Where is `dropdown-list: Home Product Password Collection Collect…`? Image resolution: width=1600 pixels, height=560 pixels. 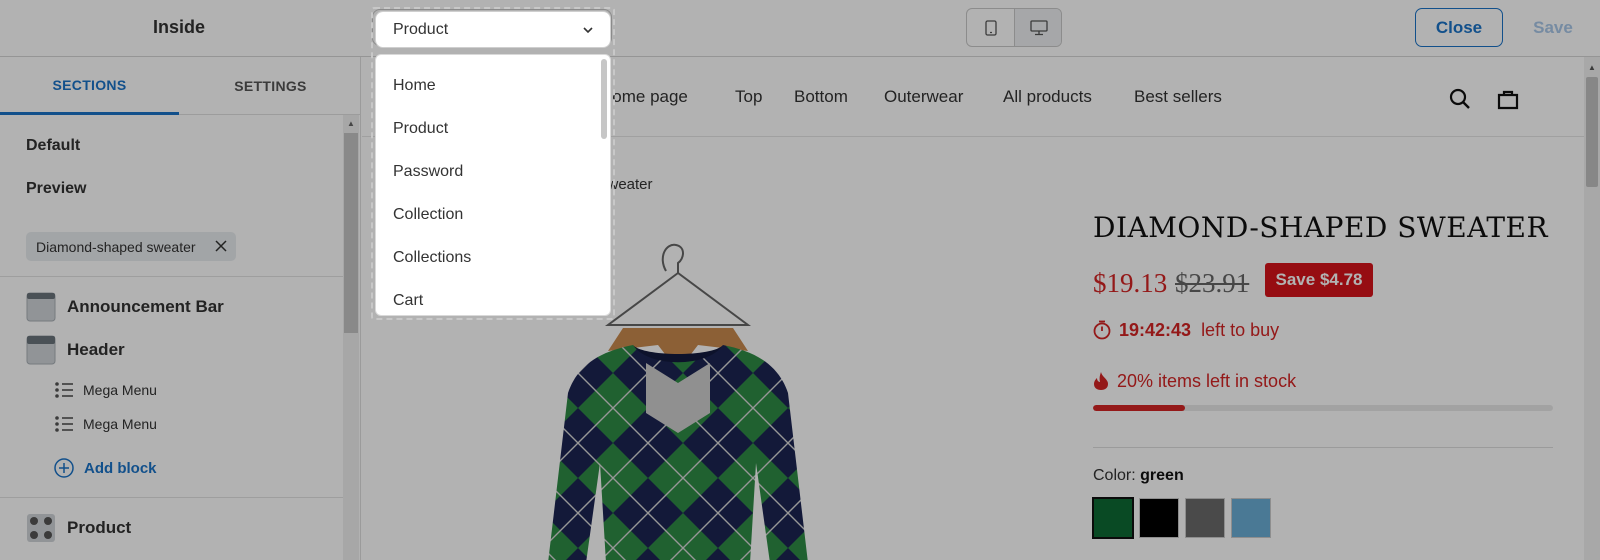 dropdown-list: Home Product Password Collection Collect… is located at coordinates (493, 185).